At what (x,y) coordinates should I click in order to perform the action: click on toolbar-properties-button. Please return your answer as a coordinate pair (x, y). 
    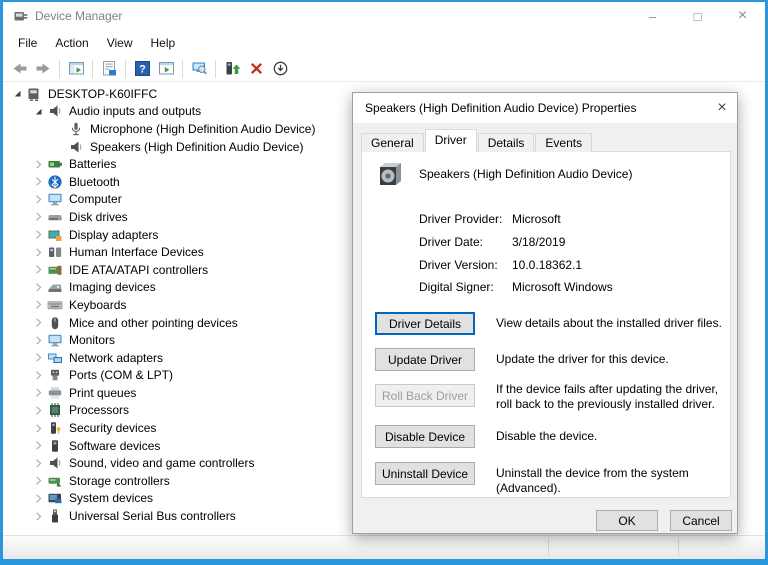
    Looking at the image, I should click on (109, 69).